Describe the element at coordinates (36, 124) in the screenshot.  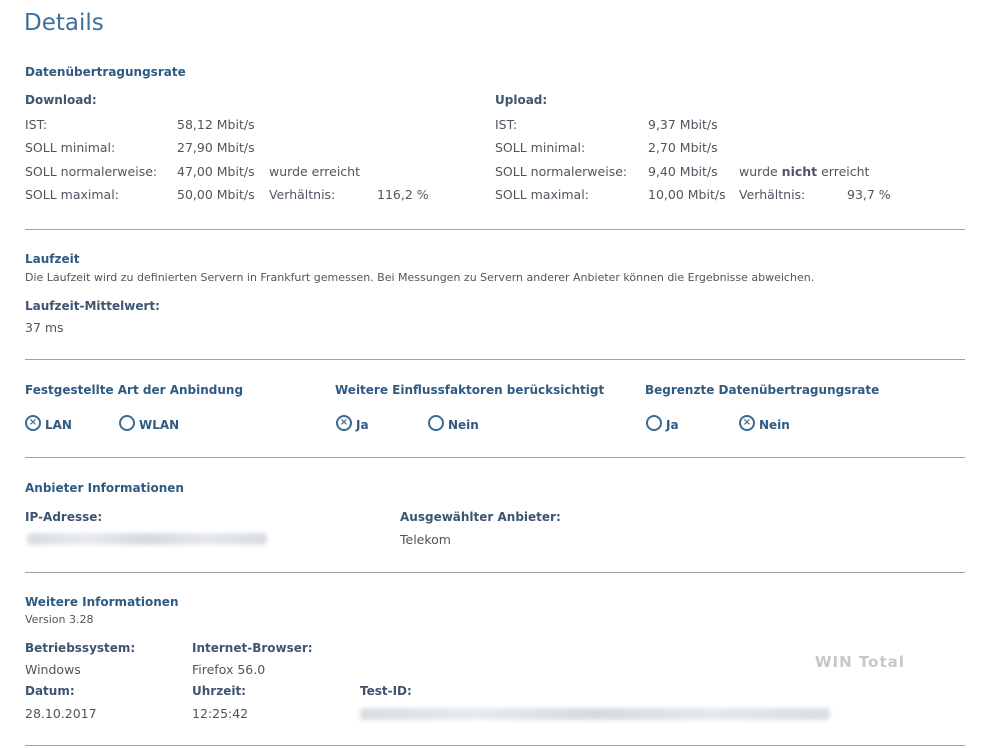
I see `download-ist-label: IST:` at that location.